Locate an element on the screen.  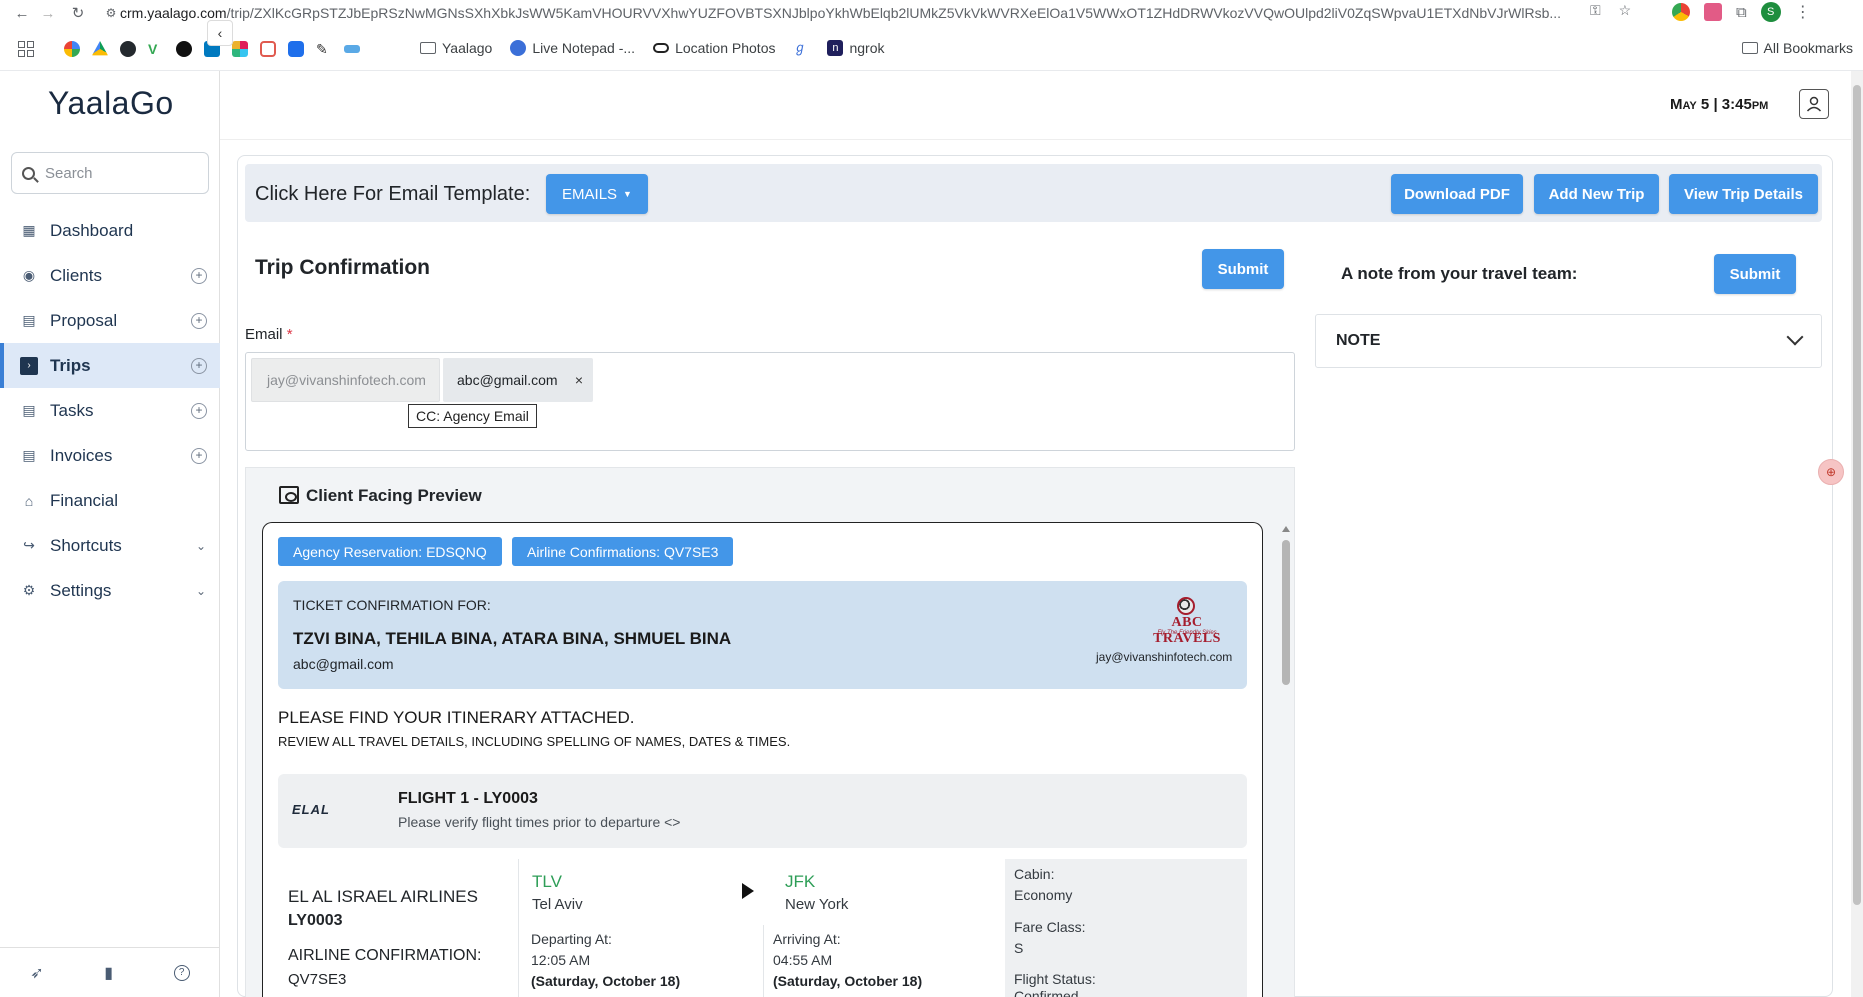
departure-time: 12:05 AM is located at coordinates (561, 960).